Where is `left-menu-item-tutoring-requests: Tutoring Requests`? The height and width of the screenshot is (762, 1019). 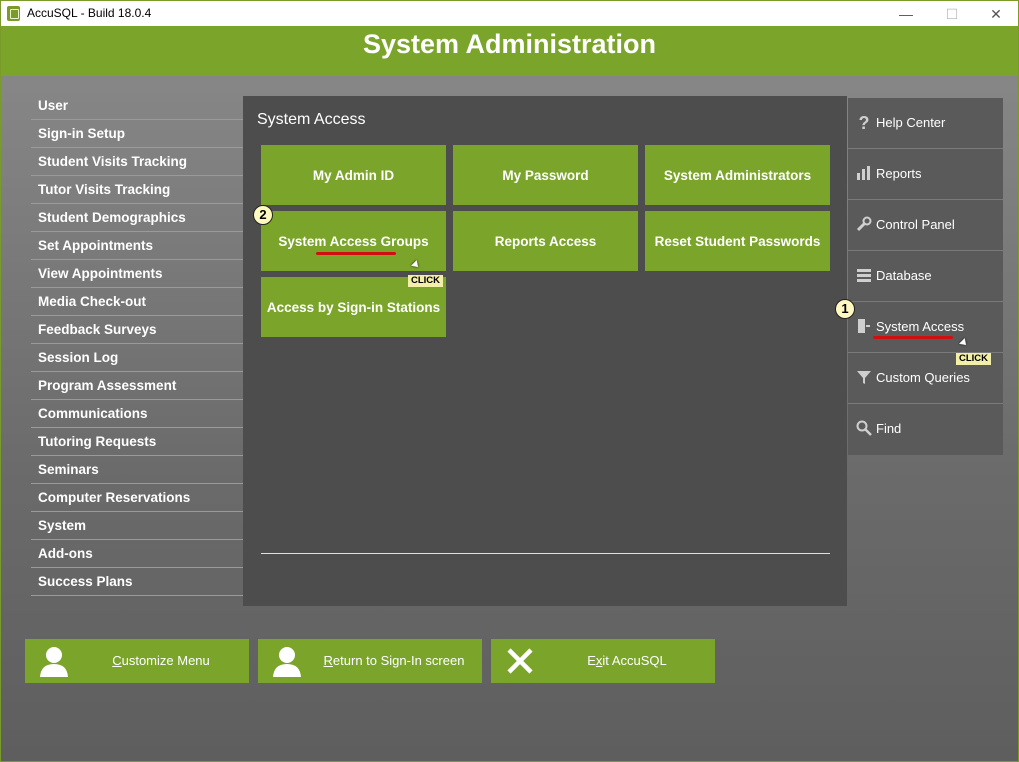
left-menu-item-tutoring-requests: Tutoring Requests is located at coordinates (137, 442).